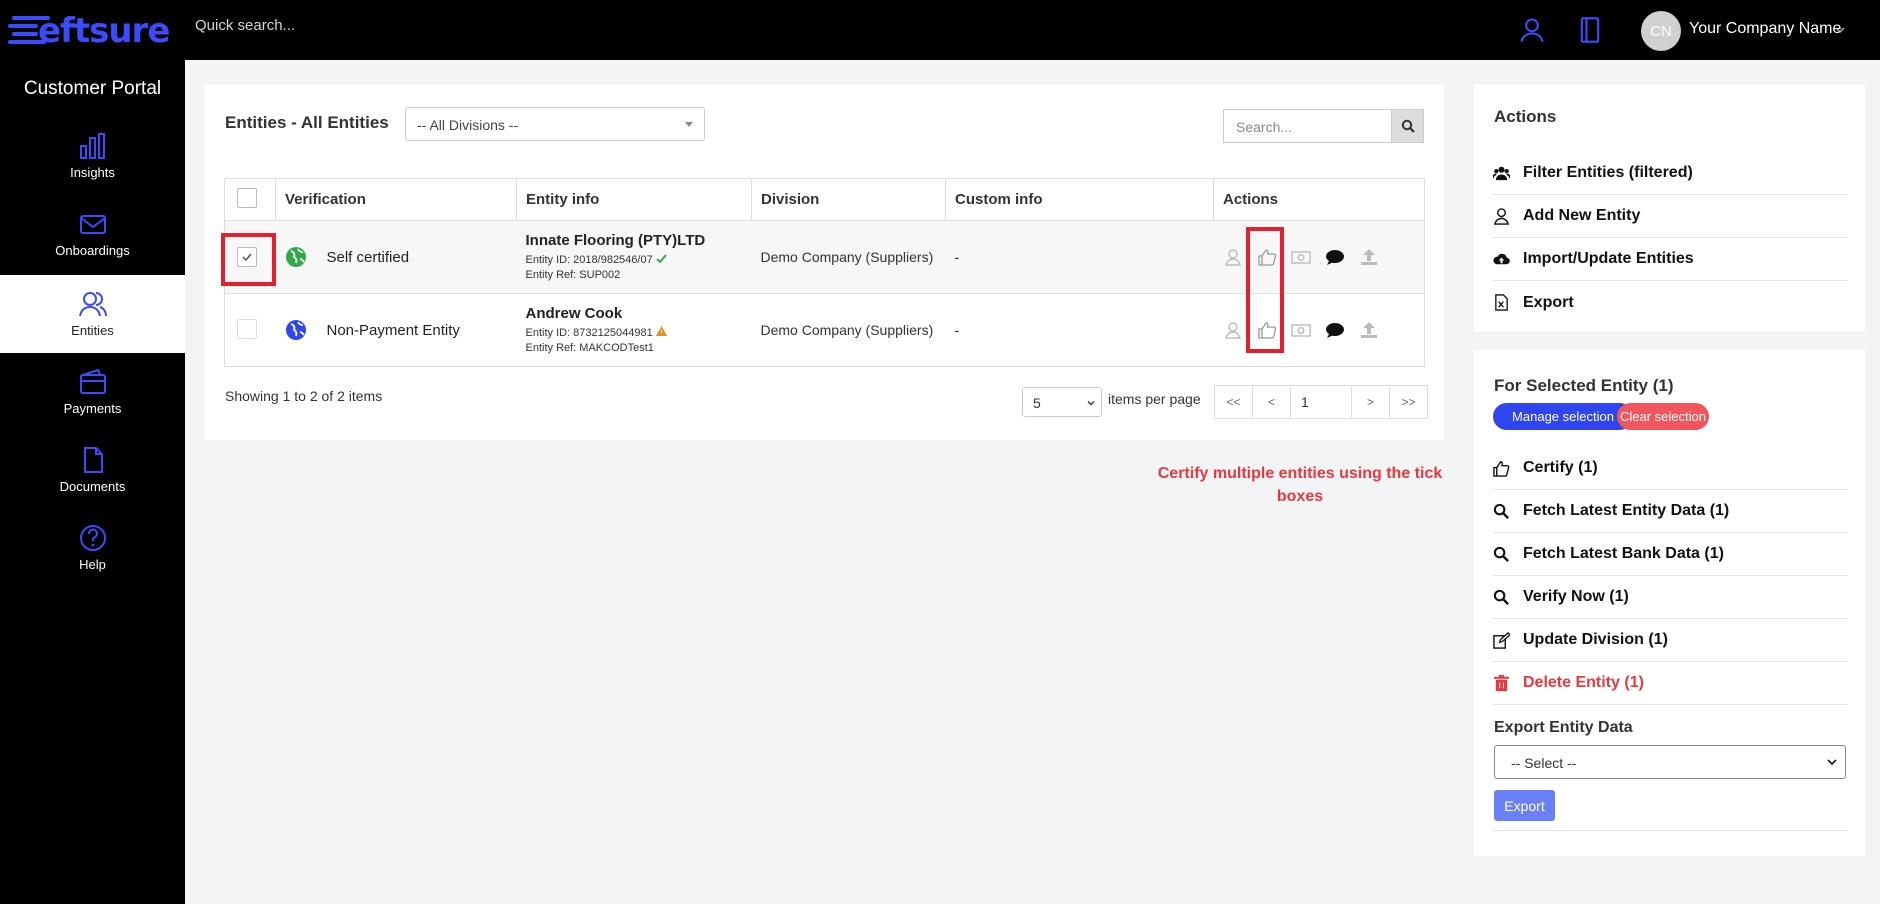  I want to click on instruction-line-2: boxes, so click(1300, 496).